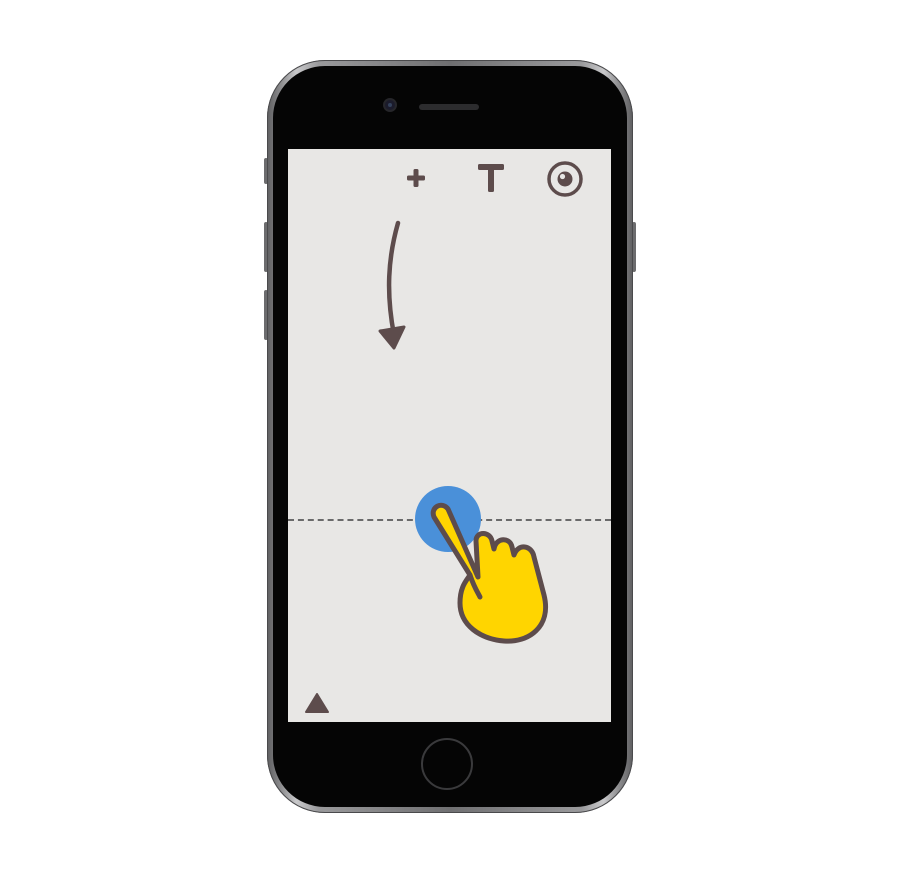 This screenshot has height=875, width=900. Describe the element at coordinates (489, 573) in the screenshot. I see `pointing-hand-icon` at that location.